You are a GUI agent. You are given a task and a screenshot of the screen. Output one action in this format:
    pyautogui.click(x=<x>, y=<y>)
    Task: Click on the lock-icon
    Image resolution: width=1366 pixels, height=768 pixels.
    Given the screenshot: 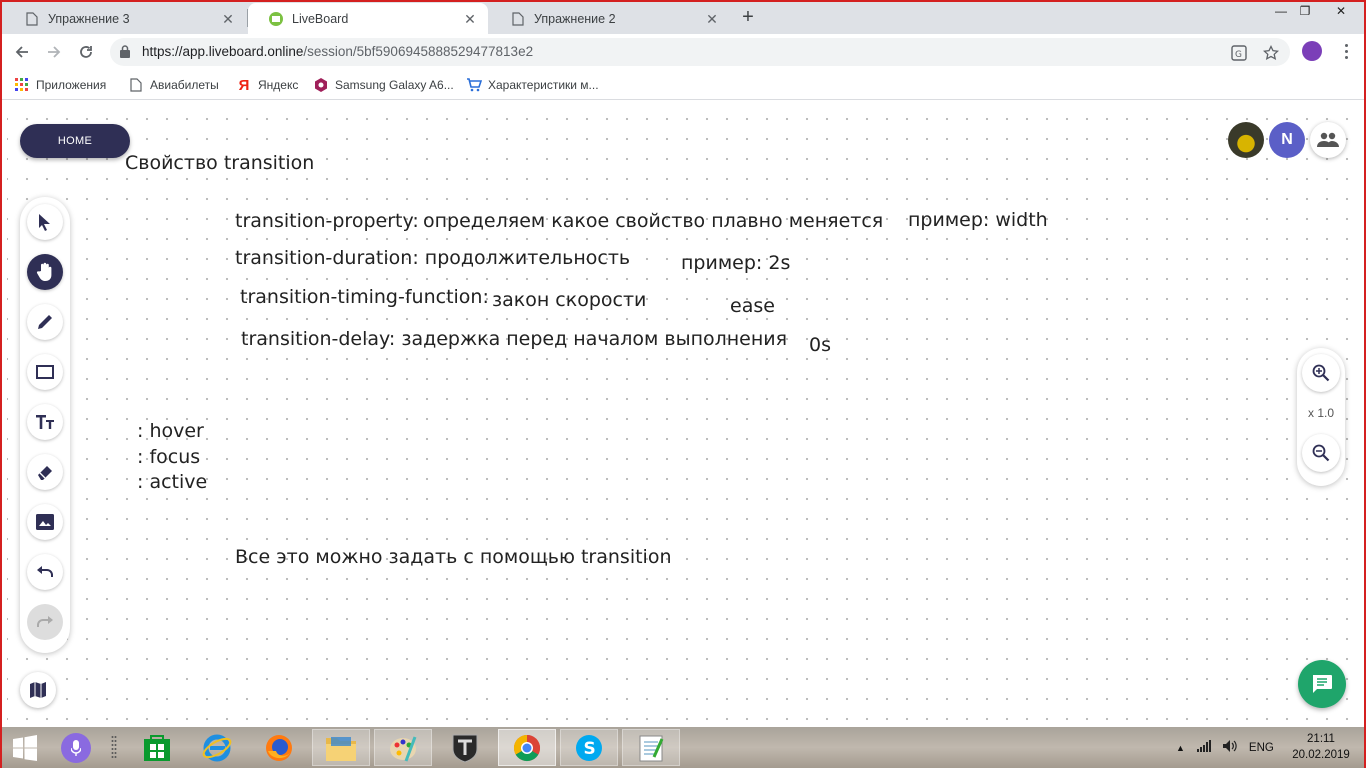 What is the action you would take?
    pyautogui.click(x=125, y=54)
    